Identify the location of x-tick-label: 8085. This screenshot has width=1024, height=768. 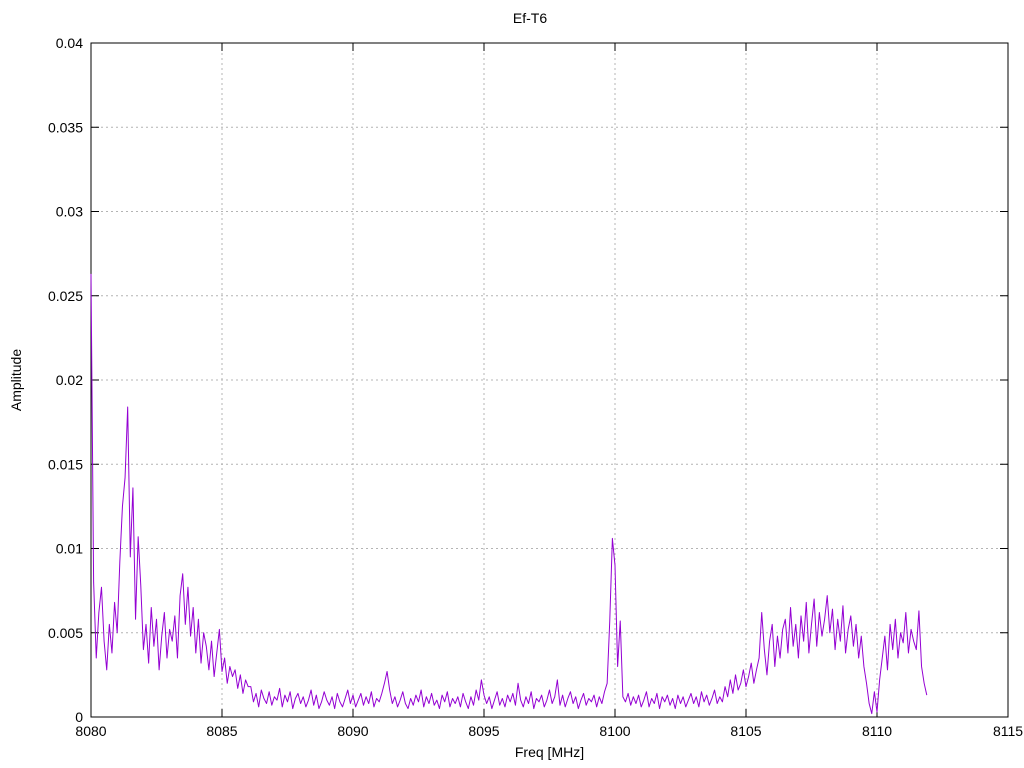
(221, 731).